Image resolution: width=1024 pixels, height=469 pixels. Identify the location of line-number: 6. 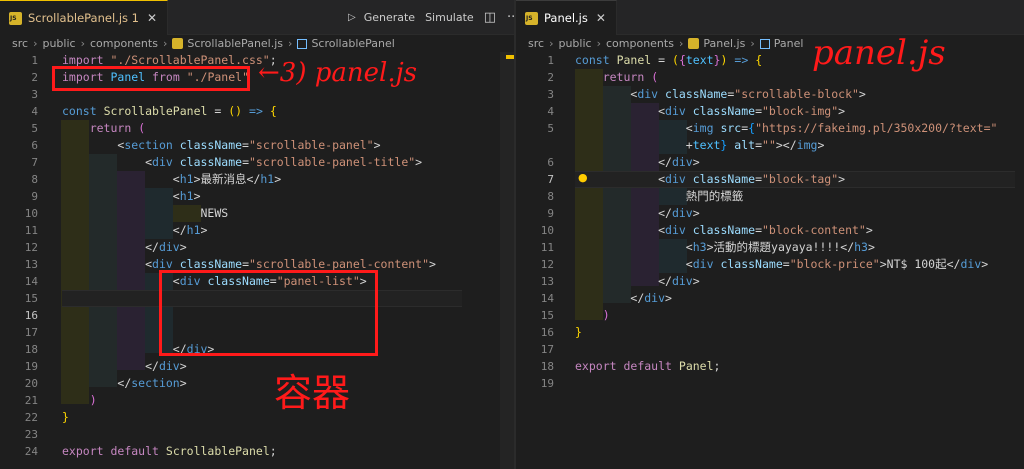
(550, 162).